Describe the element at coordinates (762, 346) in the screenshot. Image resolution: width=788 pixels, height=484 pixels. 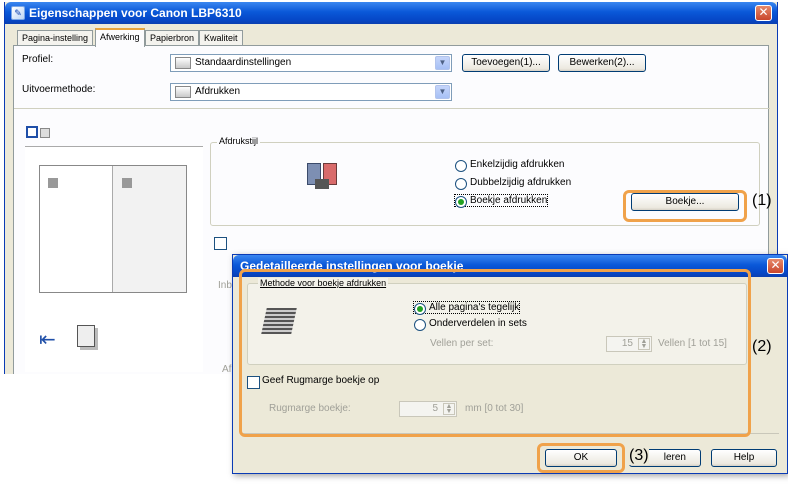
I see `callout-2: (2)` at that location.